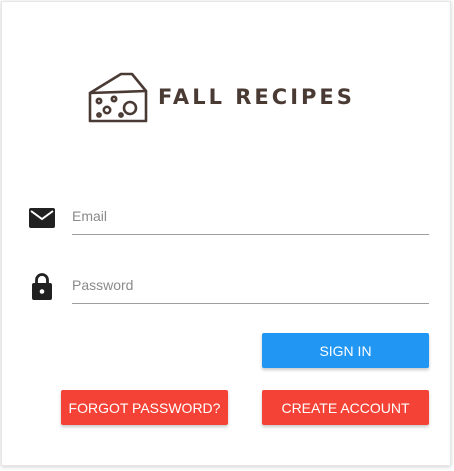 The height and width of the screenshot is (471, 454). I want to click on lock-icon, so click(42, 286).